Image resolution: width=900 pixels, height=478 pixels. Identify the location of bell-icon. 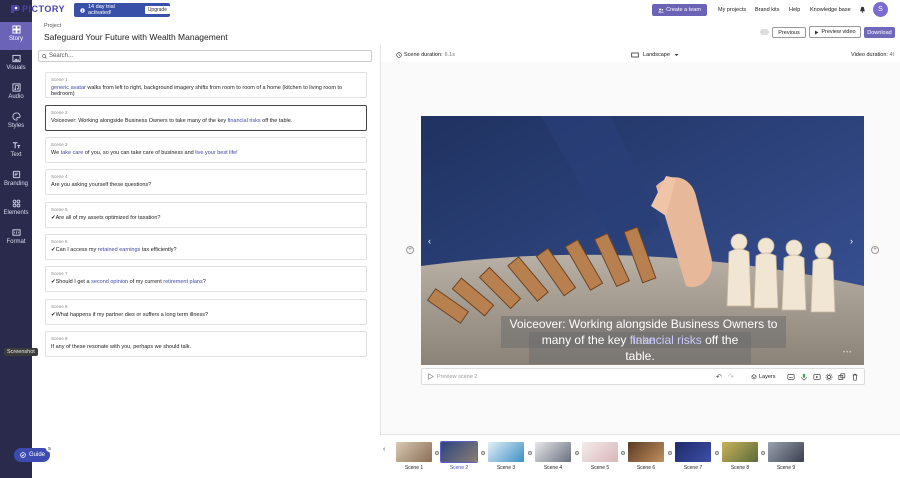
(862, 9).